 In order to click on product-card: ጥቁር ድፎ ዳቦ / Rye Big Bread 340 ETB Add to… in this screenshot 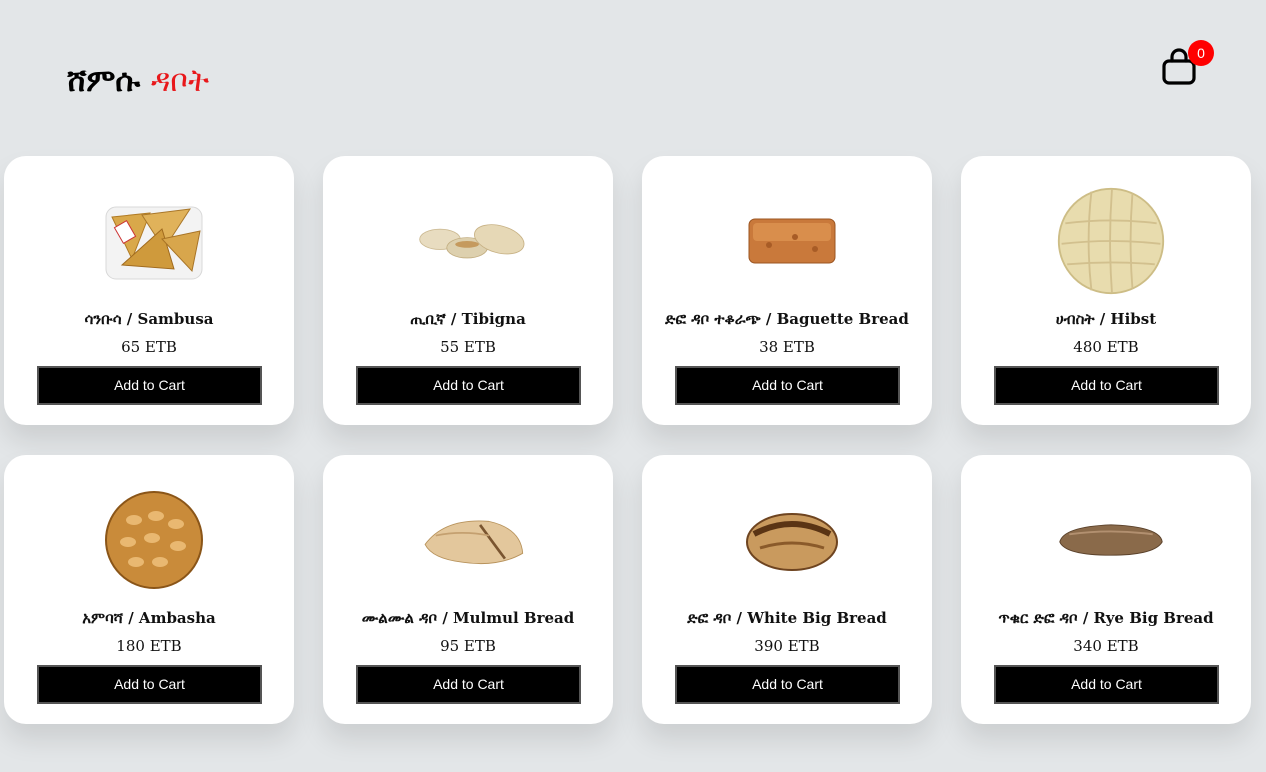, I will do `click(1106, 589)`.